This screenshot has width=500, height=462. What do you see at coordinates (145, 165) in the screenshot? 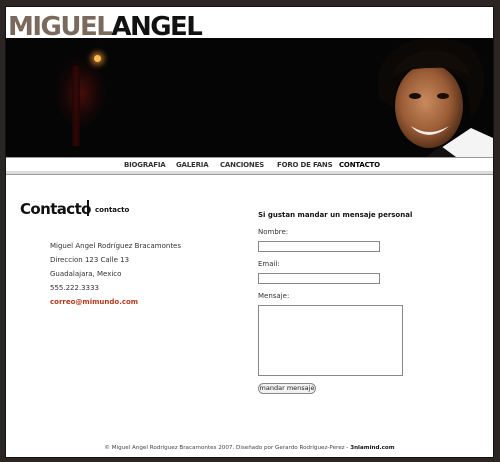
I see `nav-biografia: BIOGRAFIA` at bounding box center [145, 165].